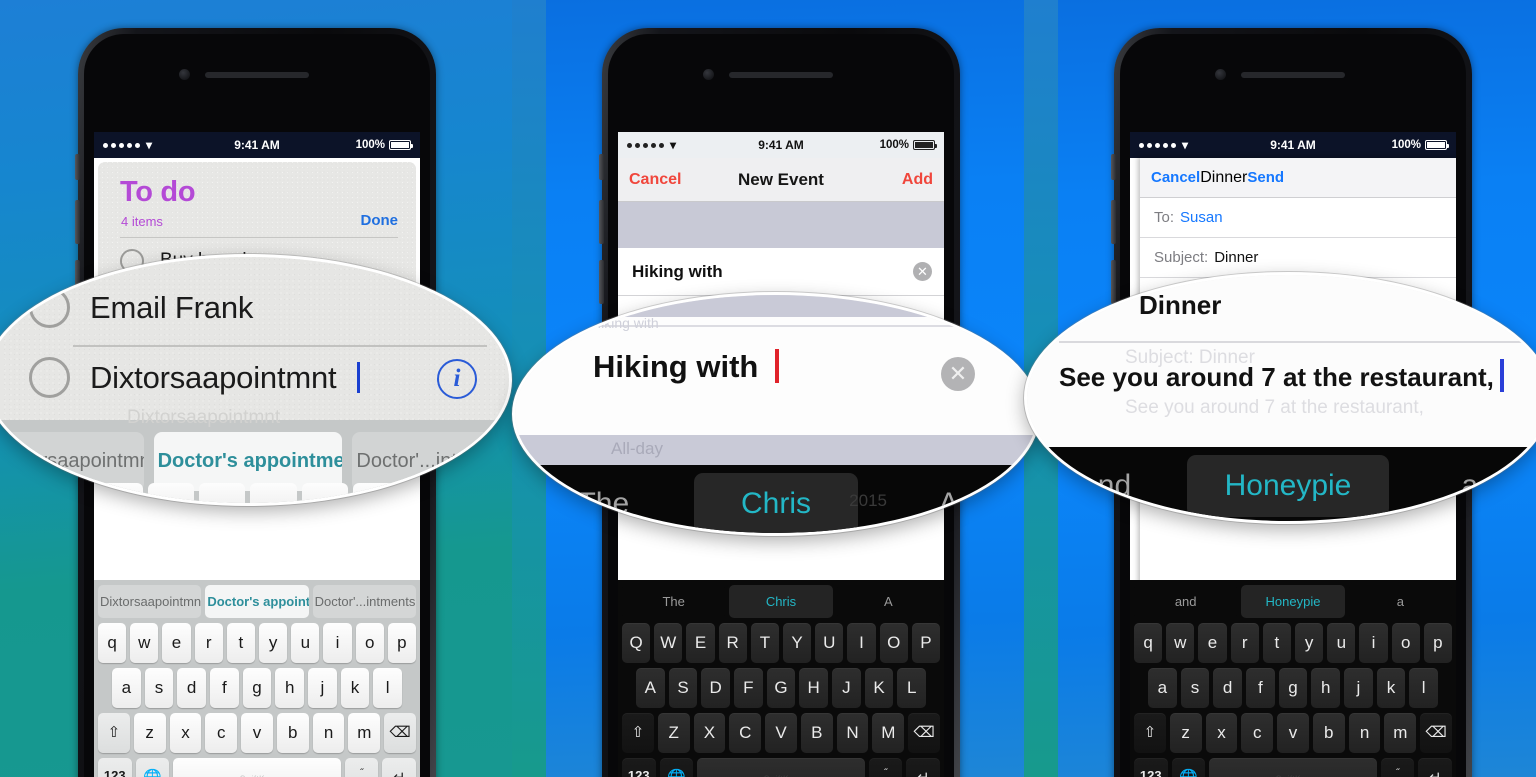 The width and height of the screenshot is (1536, 777). Describe the element at coordinates (1391, 688) in the screenshot. I see `key-k: k` at that location.